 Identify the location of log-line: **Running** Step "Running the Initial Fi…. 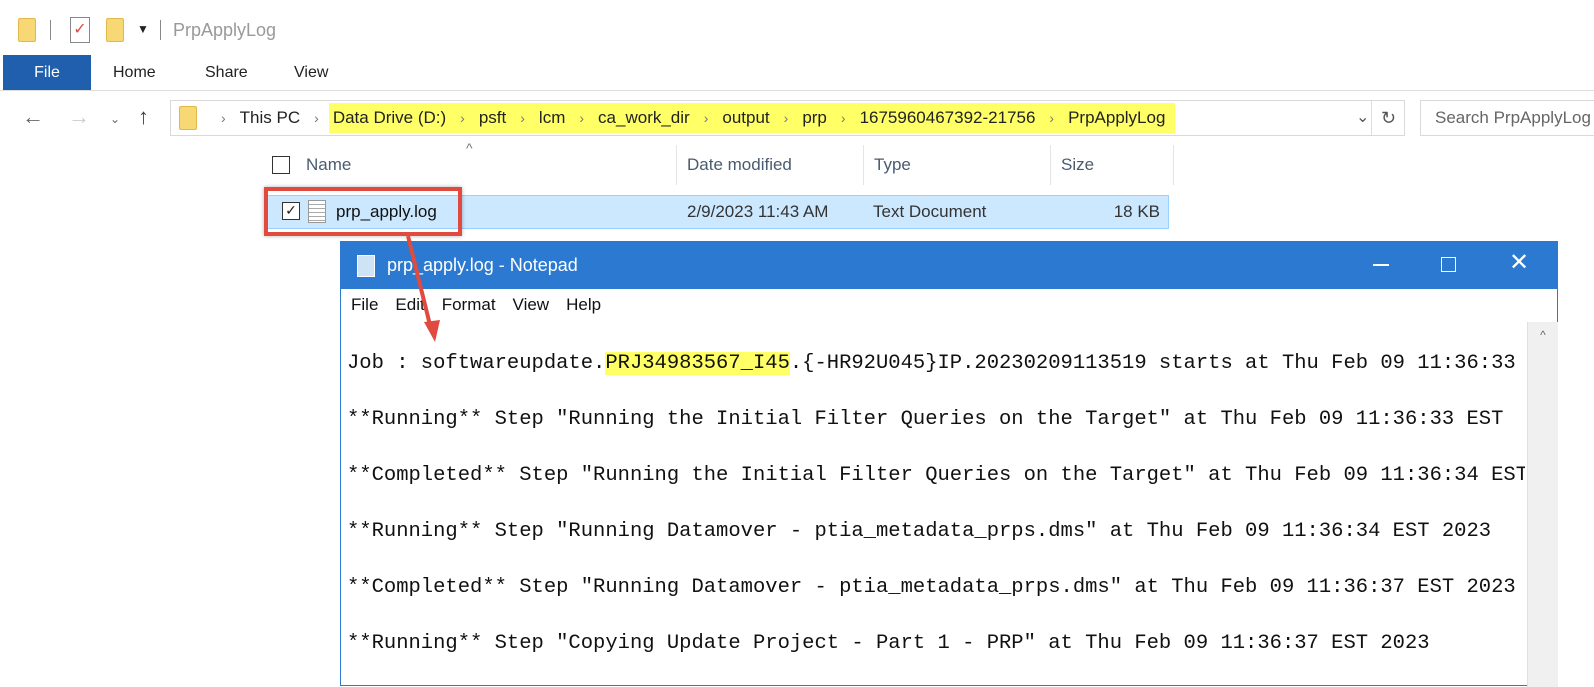
(925, 419).